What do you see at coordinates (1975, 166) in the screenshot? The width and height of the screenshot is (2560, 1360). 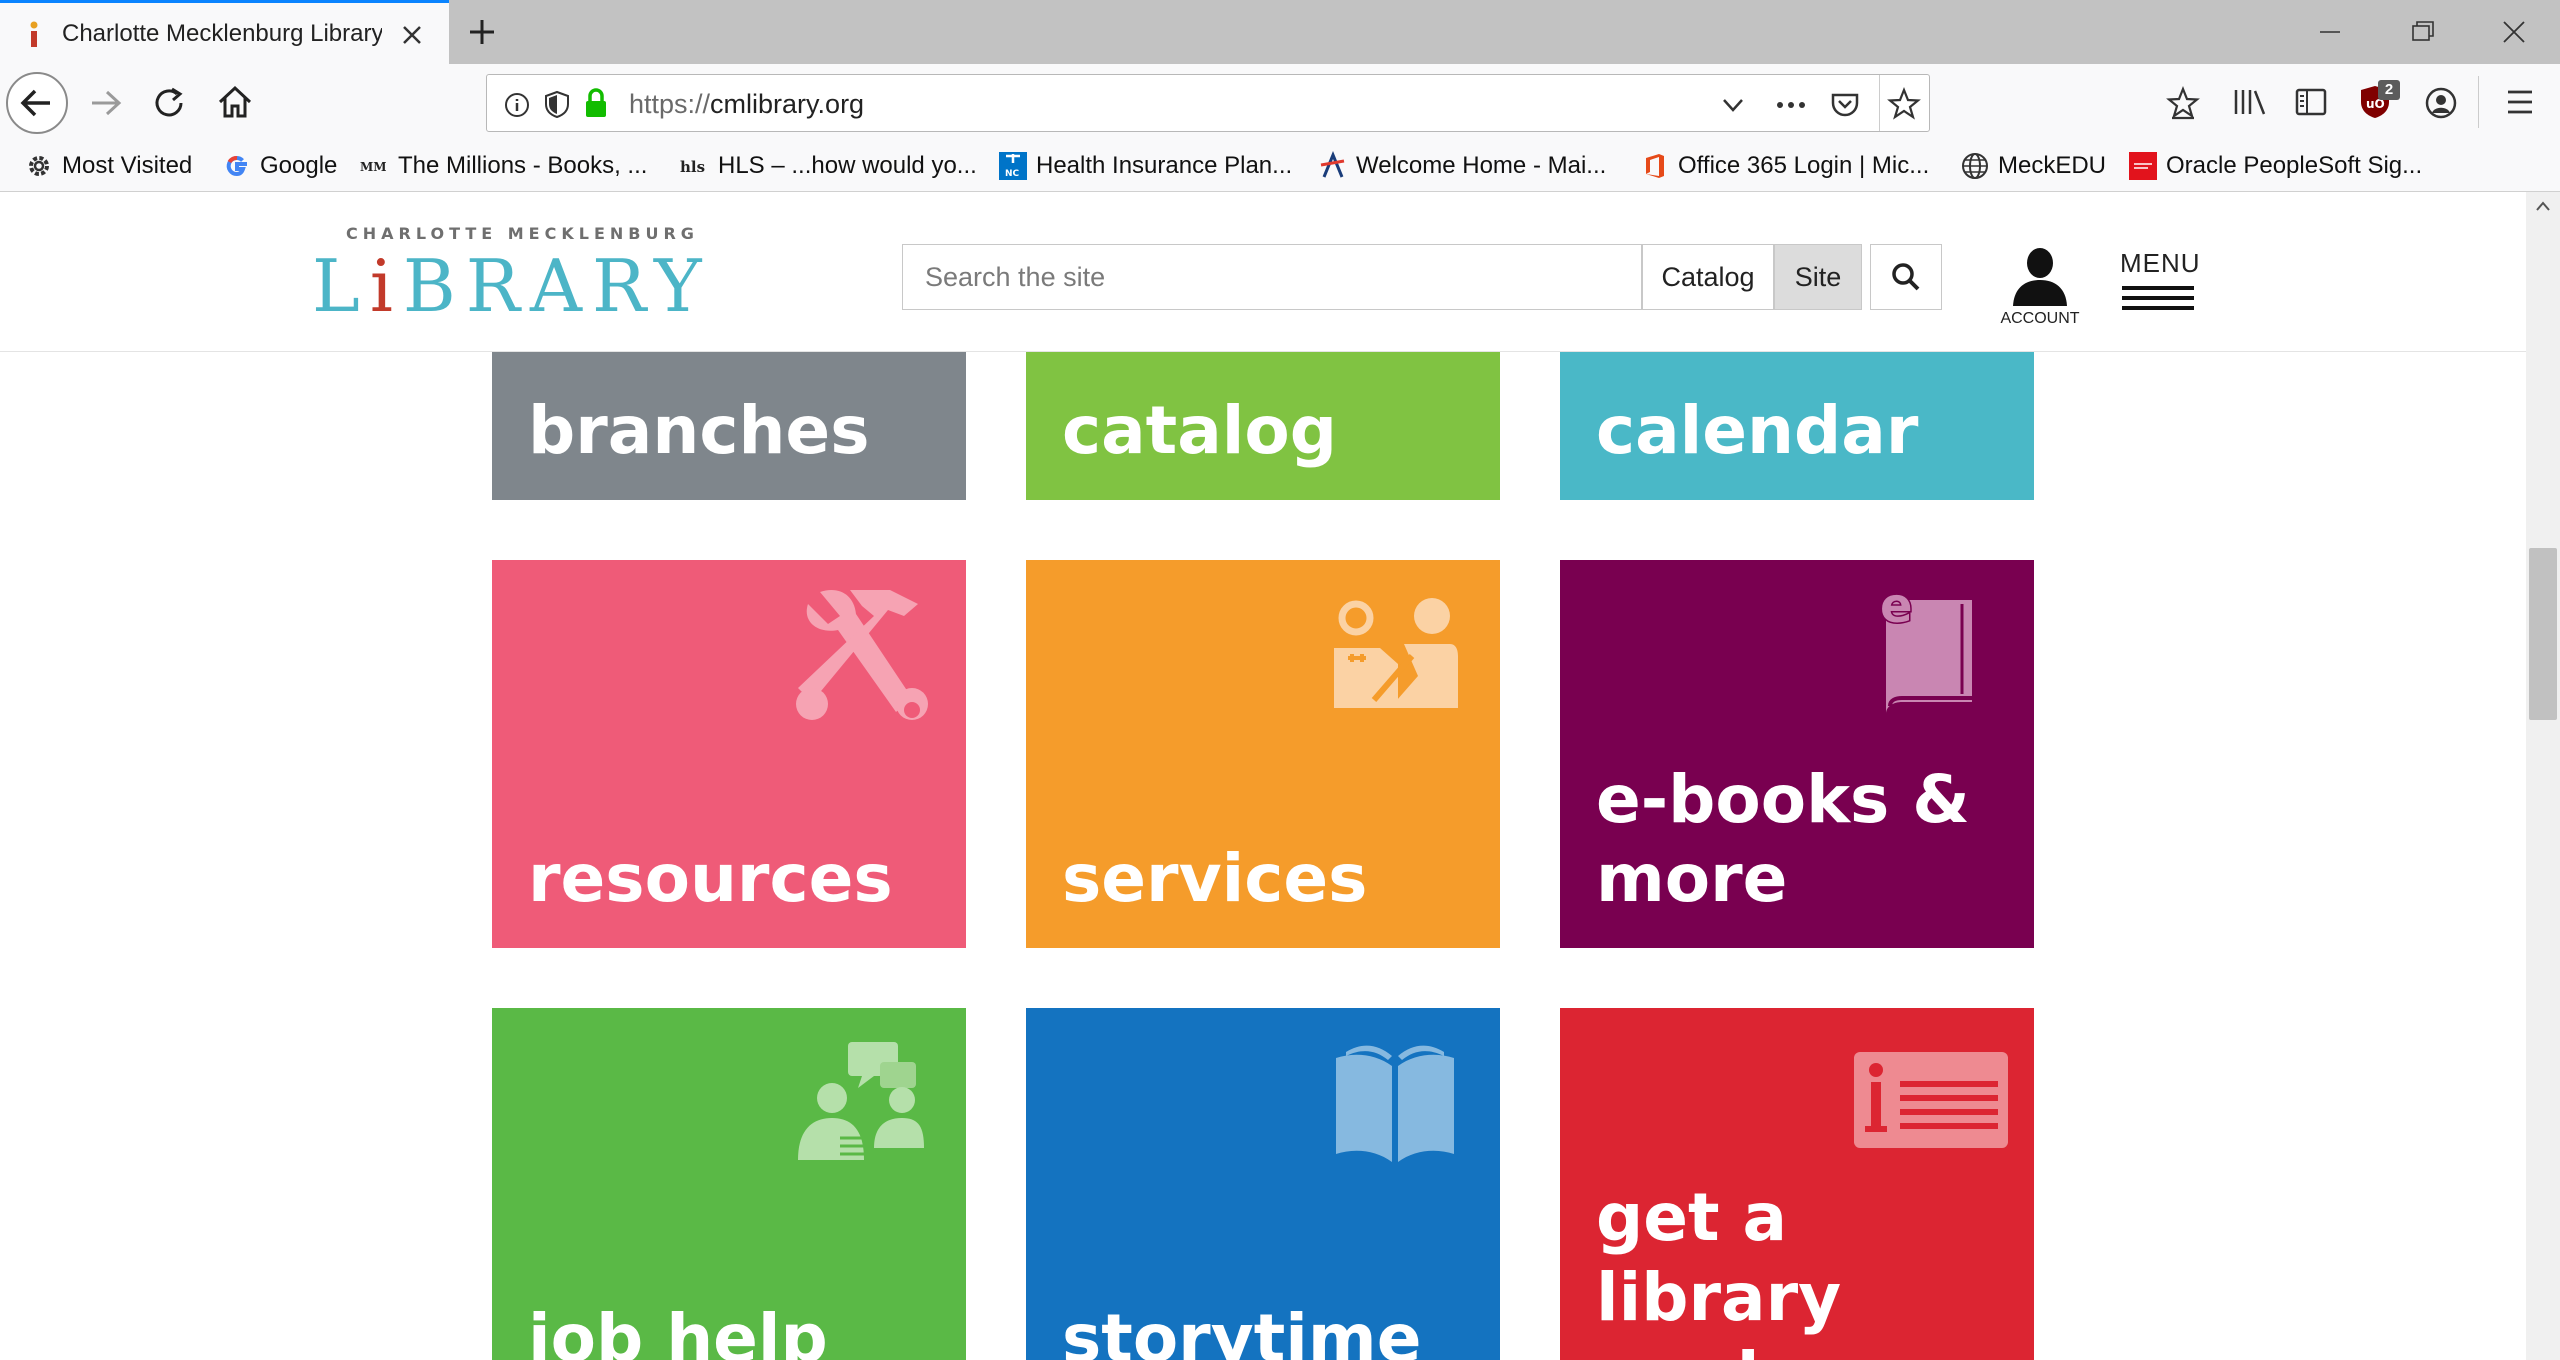 I see `globe-icon` at bounding box center [1975, 166].